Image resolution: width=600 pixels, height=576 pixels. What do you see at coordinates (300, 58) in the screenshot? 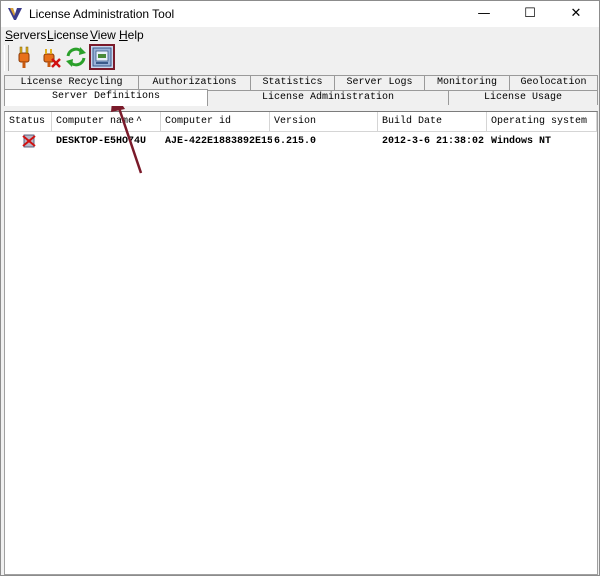
I see `toolbar` at bounding box center [300, 58].